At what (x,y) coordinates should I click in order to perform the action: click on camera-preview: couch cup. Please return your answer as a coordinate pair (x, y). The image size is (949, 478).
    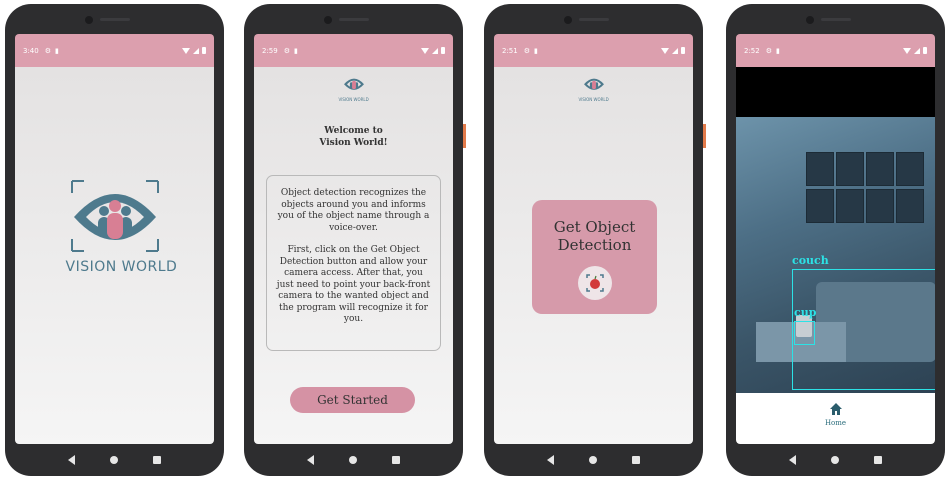
    Looking at the image, I should click on (835, 255).